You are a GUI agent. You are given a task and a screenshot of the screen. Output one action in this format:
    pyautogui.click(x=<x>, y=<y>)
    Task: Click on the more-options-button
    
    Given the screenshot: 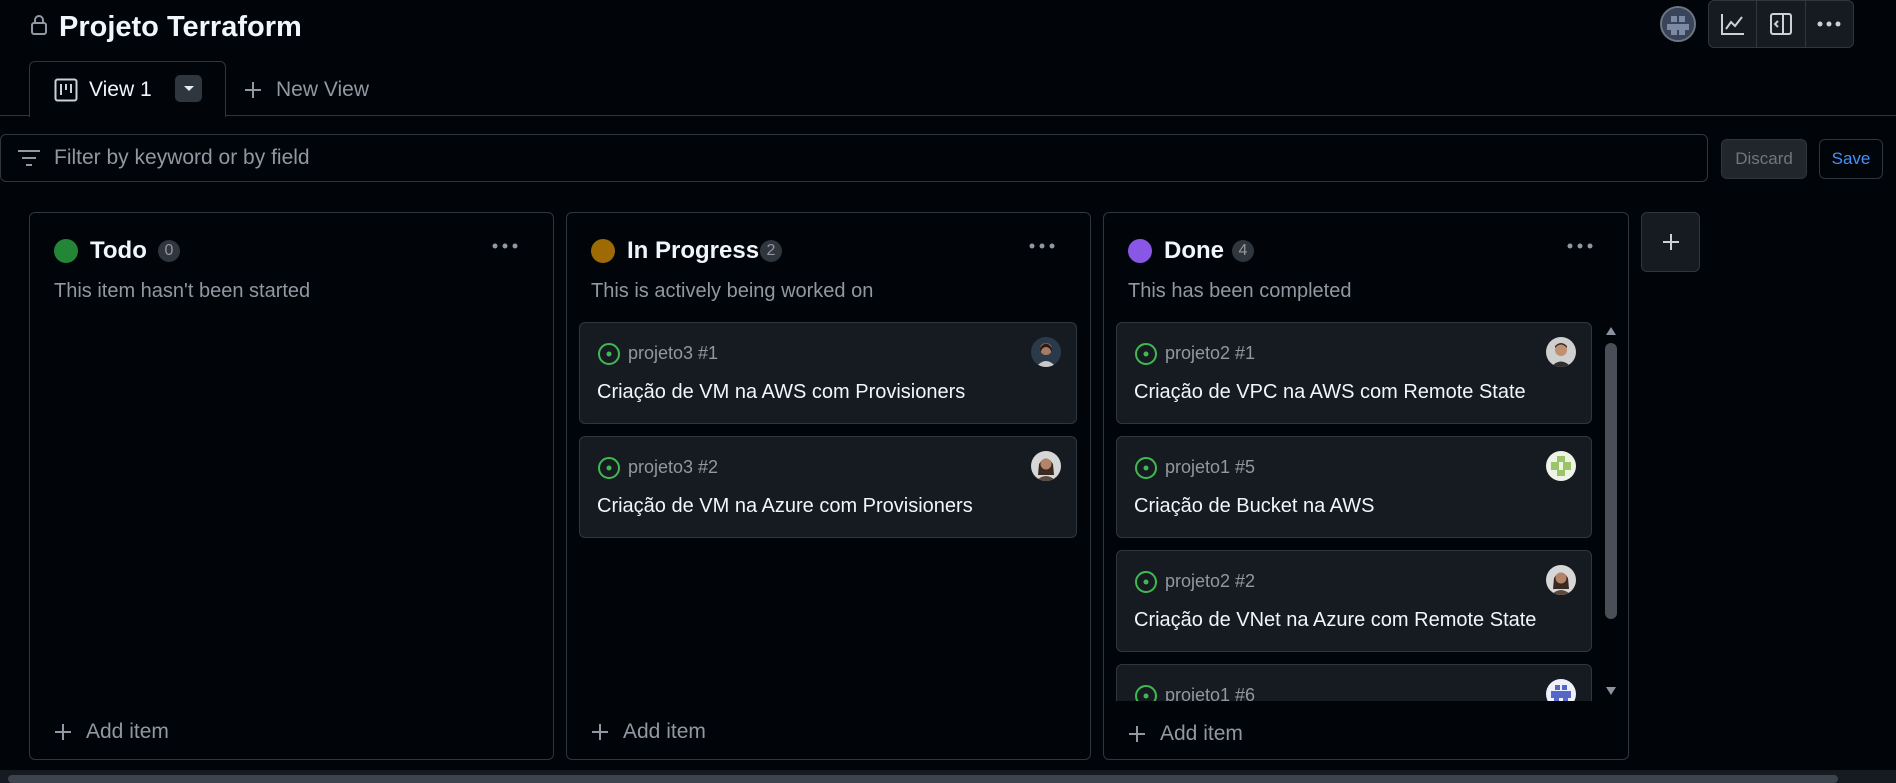 What is the action you would take?
    pyautogui.click(x=1829, y=24)
    